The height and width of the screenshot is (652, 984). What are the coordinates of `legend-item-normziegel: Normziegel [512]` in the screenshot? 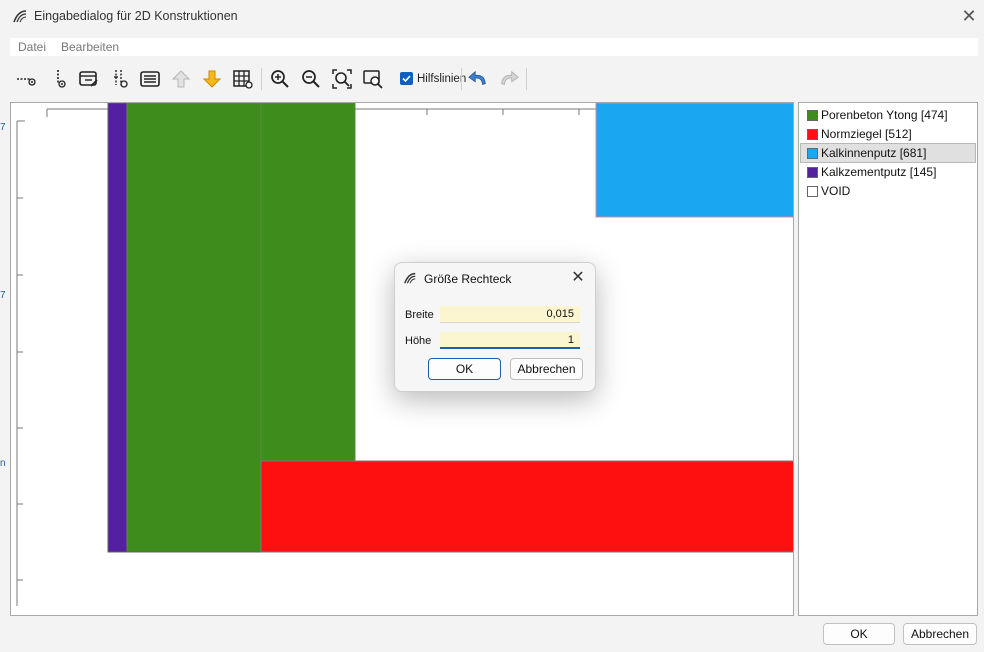 It's located at (888, 134).